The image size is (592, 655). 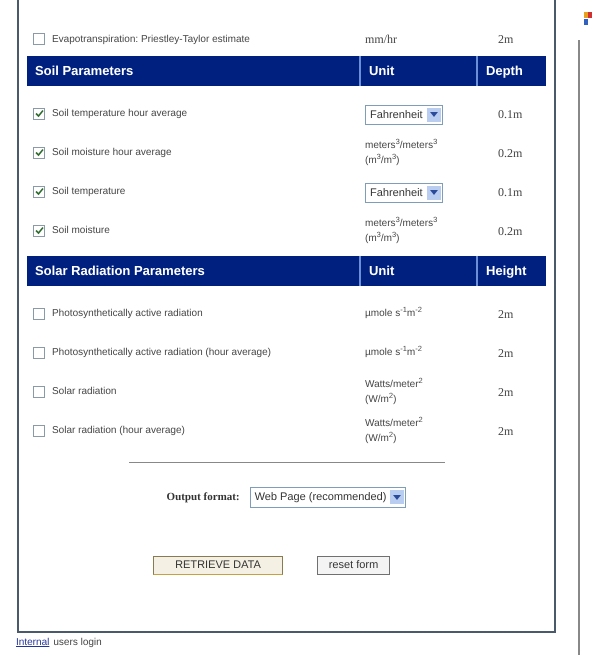 I want to click on output-format-label: Output format:, so click(x=203, y=497).